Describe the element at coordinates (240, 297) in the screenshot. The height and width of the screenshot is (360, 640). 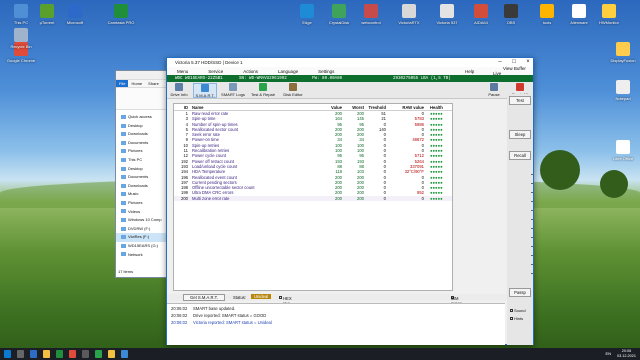
I see `status-label: Status:` at that location.